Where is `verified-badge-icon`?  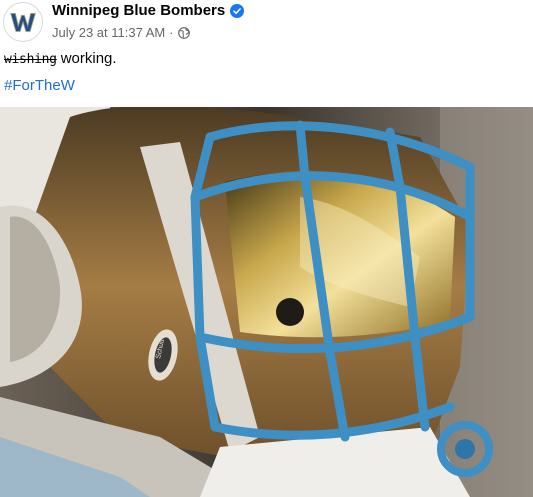
verified-badge-icon is located at coordinates (237, 10).